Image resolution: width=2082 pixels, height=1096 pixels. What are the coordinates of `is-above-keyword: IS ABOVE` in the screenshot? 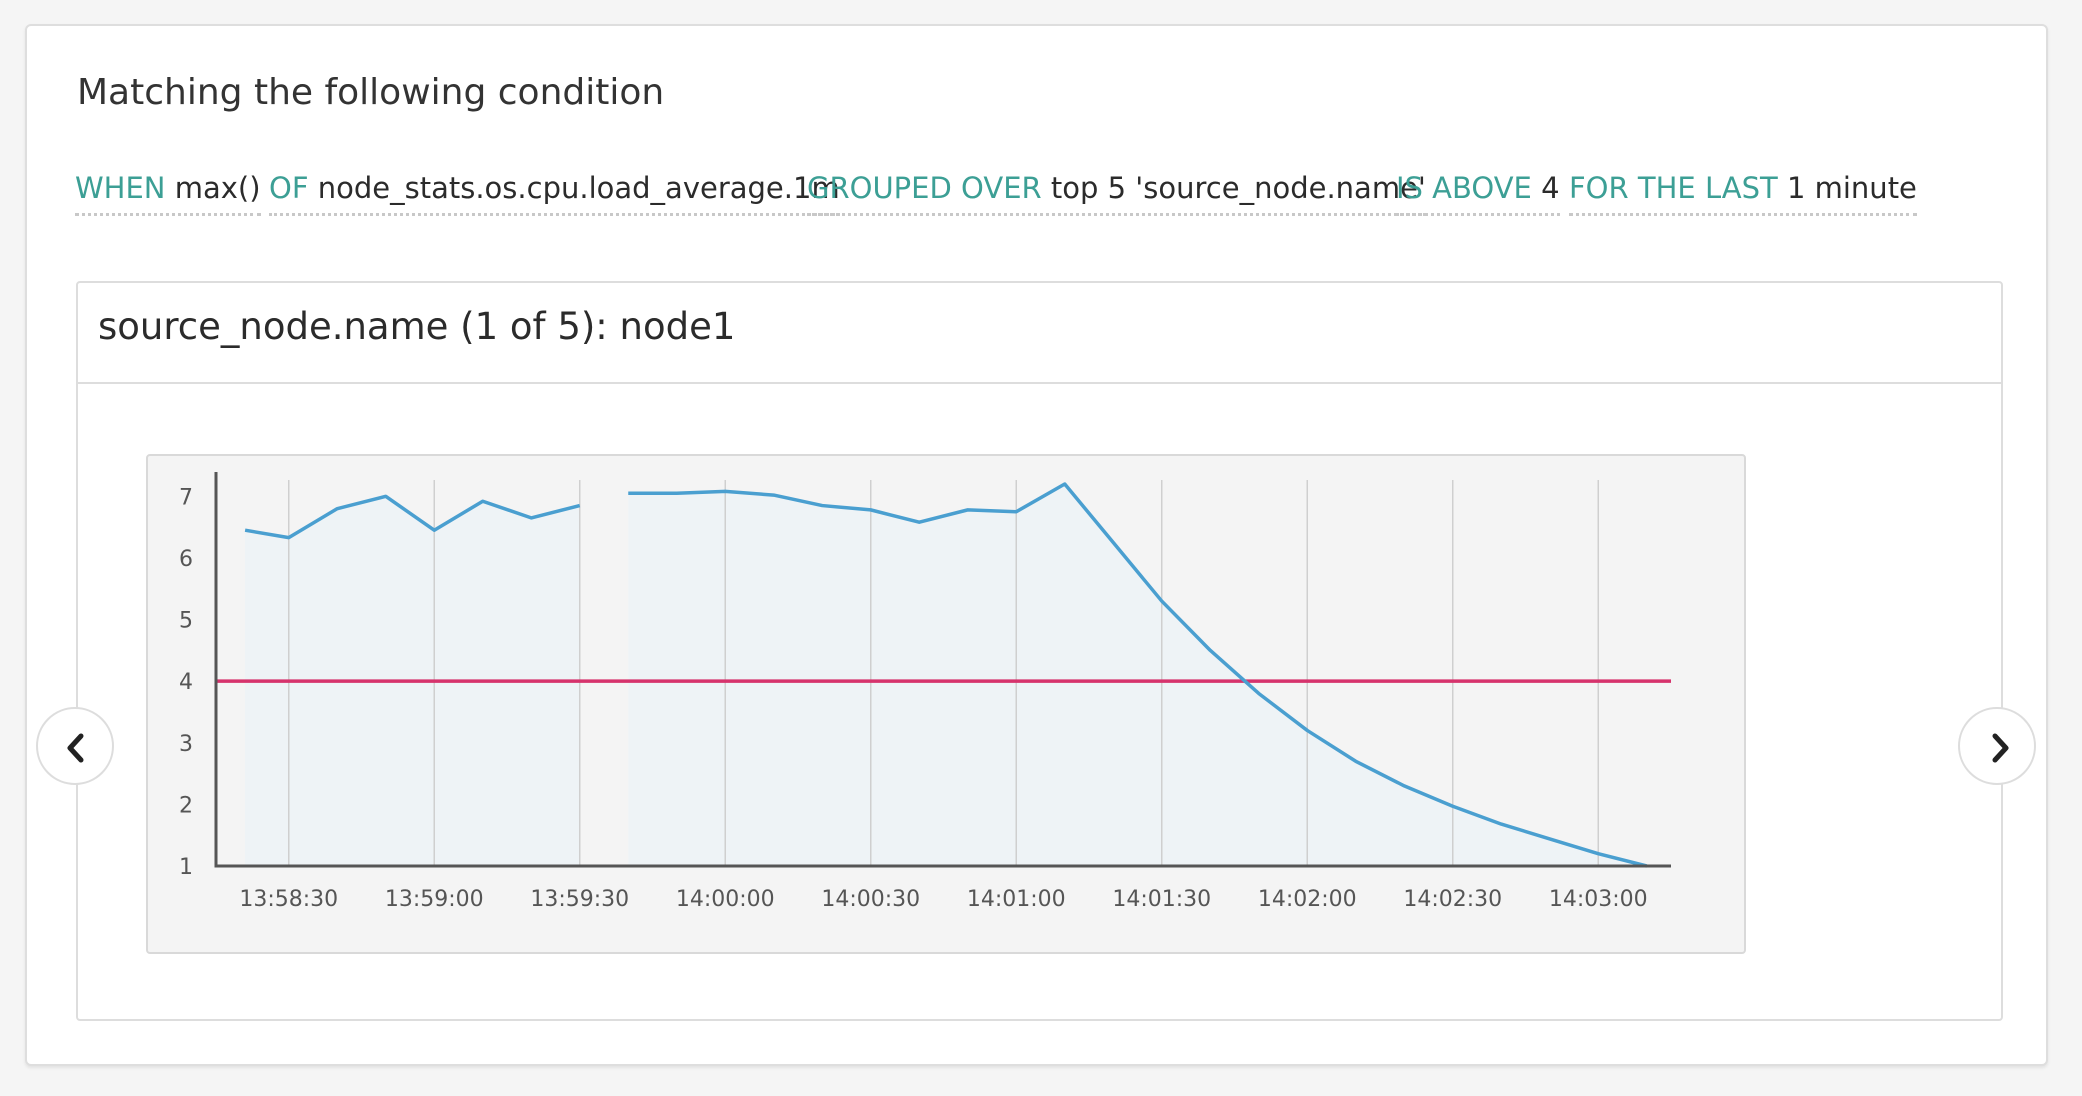 It's located at (1464, 188).